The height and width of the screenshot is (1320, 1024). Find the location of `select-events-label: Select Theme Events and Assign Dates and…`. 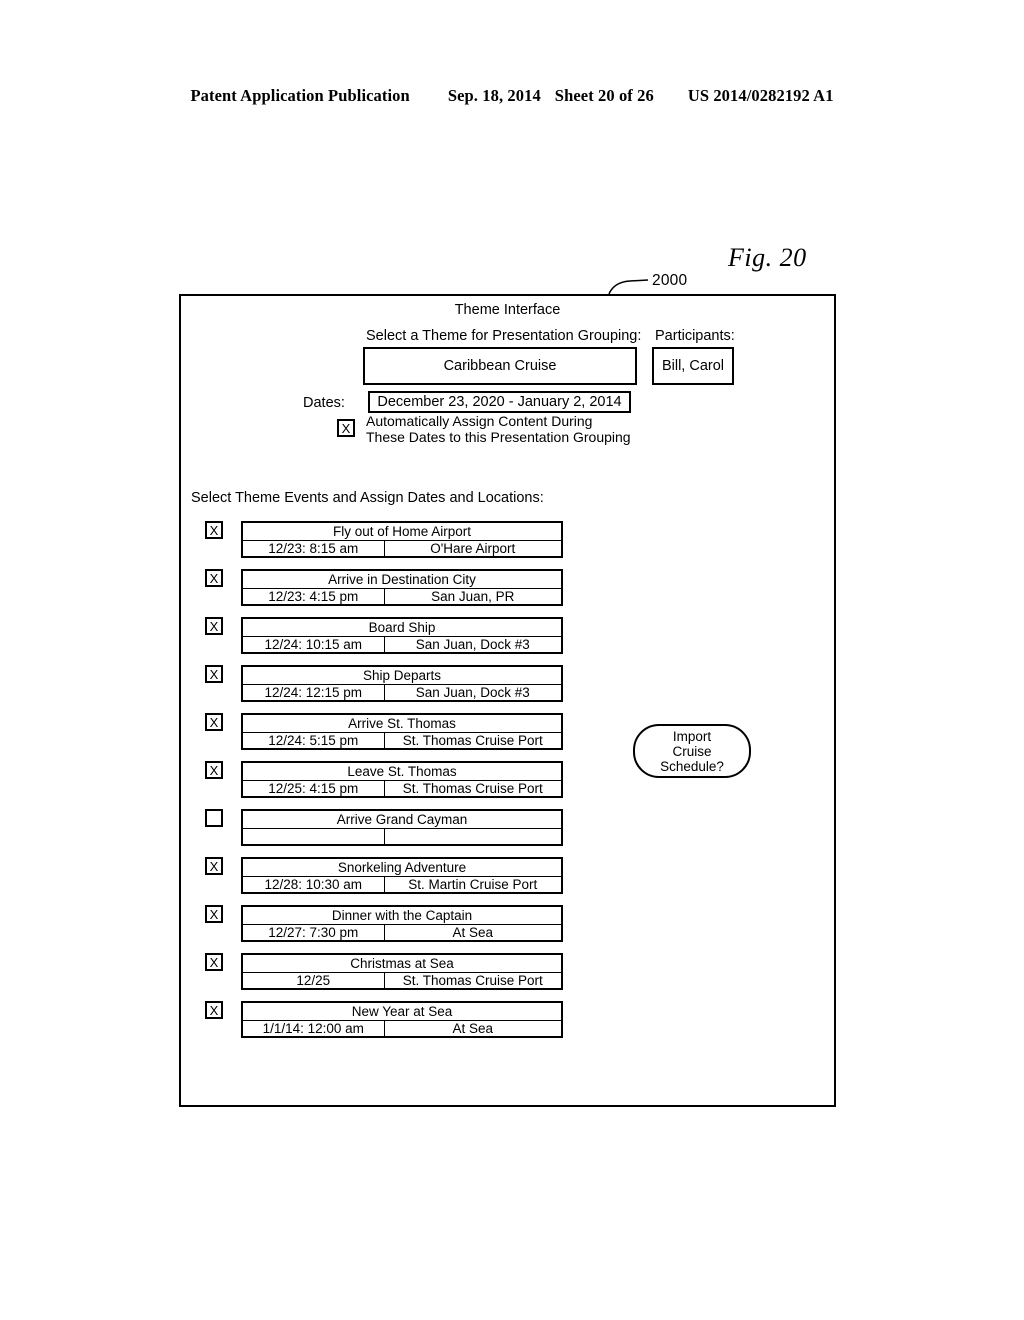

select-events-label: Select Theme Events and Assign Dates and… is located at coordinates (367, 498).